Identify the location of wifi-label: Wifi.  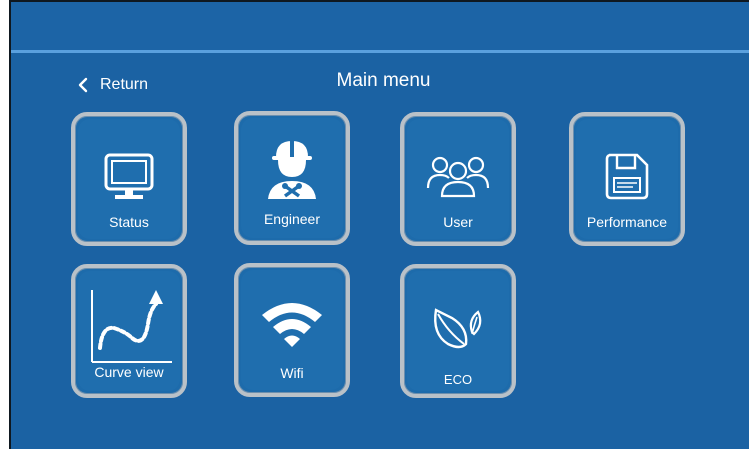
(292, 373).